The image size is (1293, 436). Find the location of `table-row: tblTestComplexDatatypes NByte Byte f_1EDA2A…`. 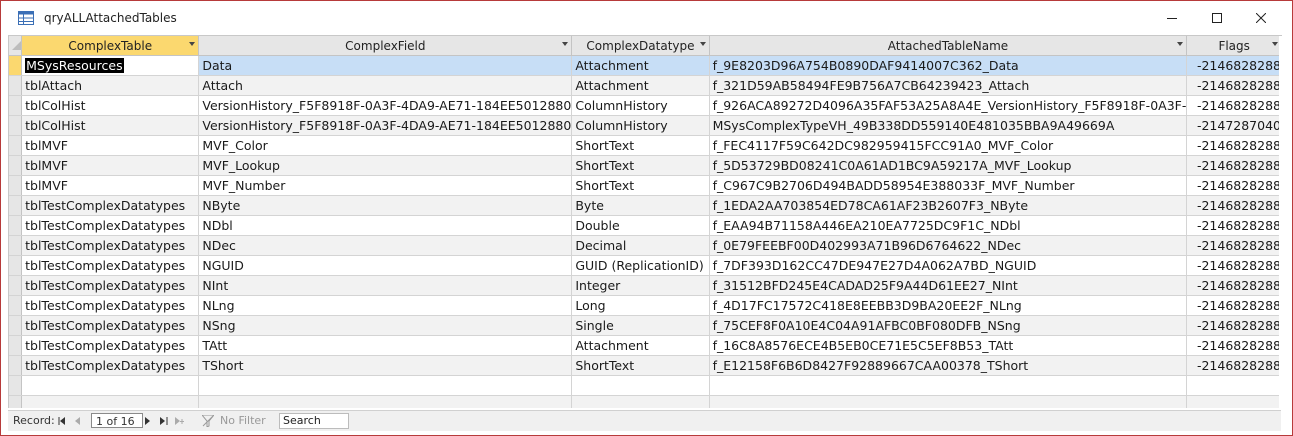

table-row: tblTestComplexDatatypes NByte Byte f_1EDA2A… is located at coordinates (645, 205).